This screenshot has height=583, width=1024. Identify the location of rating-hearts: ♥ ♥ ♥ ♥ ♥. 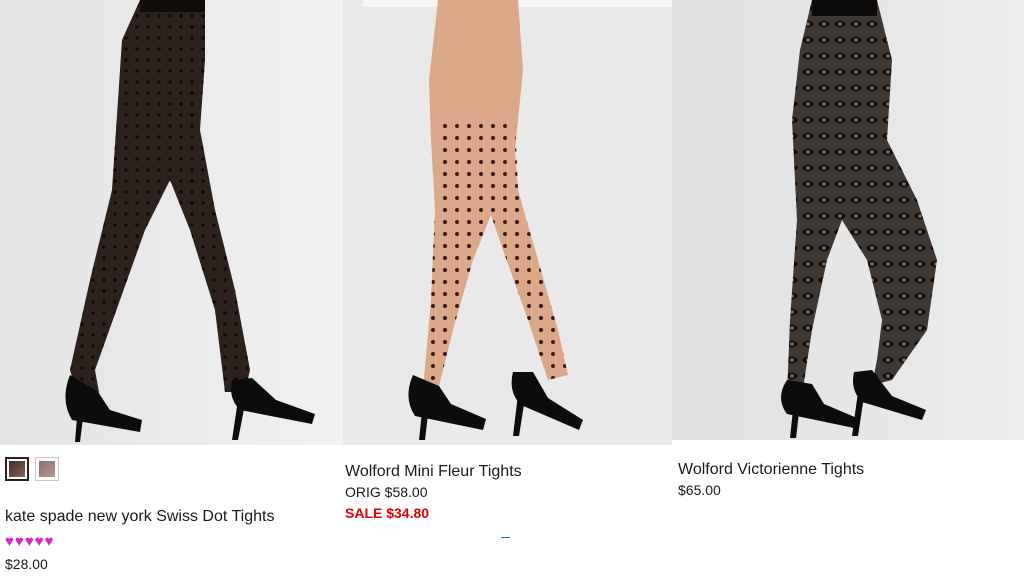
(29, 541).